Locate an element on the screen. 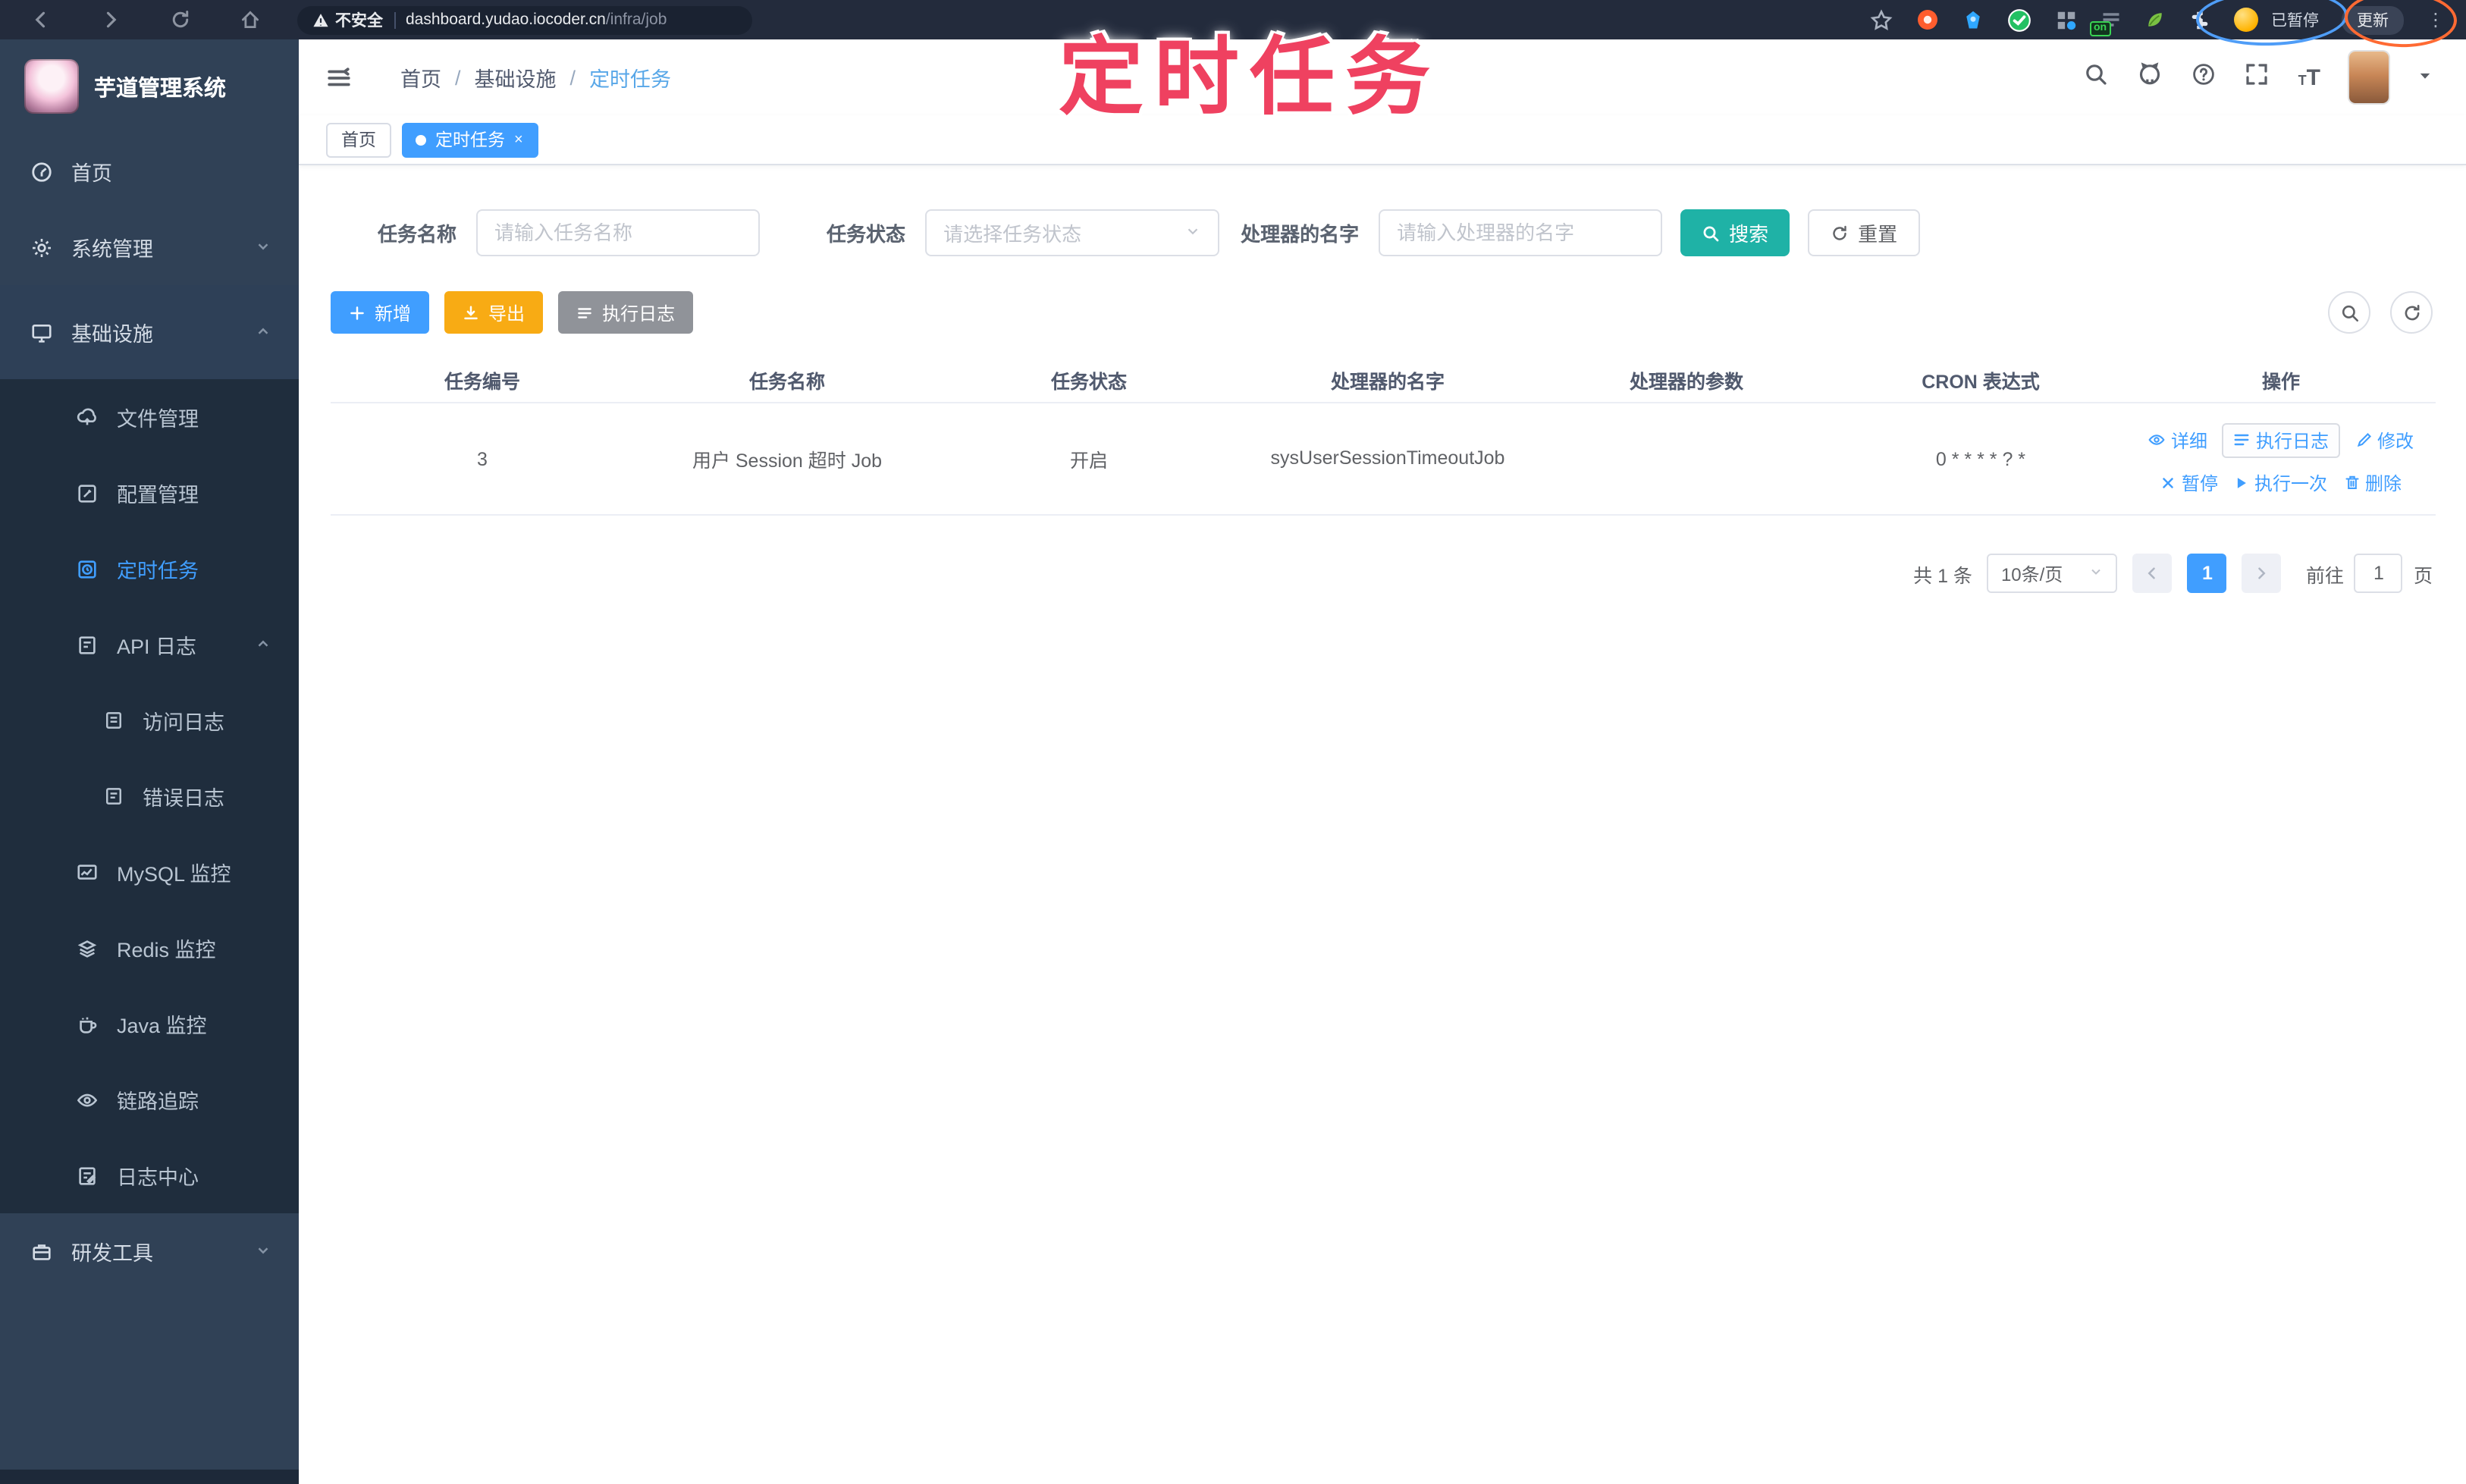 Image resolution: width=2466 pixels, height=1484 pixels. breadcrumb-infrastructure: 基础设施 is located at coordinates (516, 77).